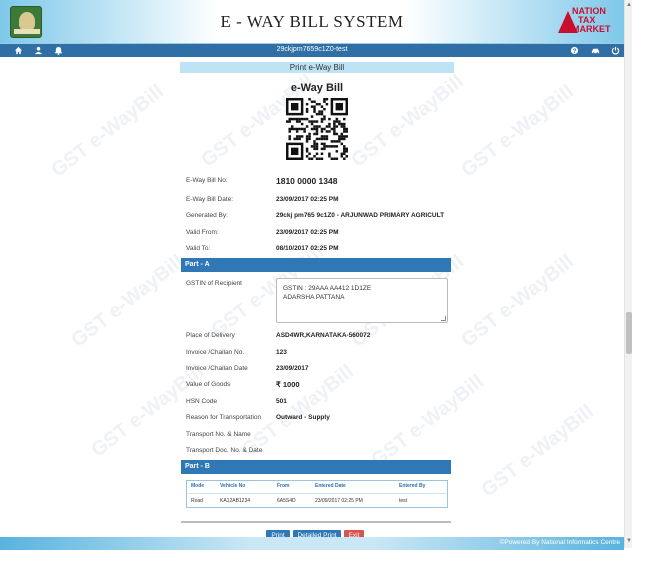 Image resolution: width=649 pixels, height=567 pixels. I want to click on power-icon, so click(615, 50).